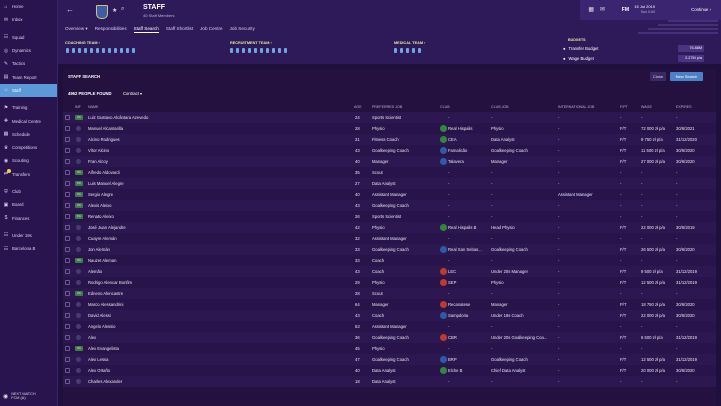 Image resolution: width=721 pixels, height=406 pixels. Describe the element at coordinates (211, 29) in the screenshot. I see `tab-job-centre: Job Centre` at that location.